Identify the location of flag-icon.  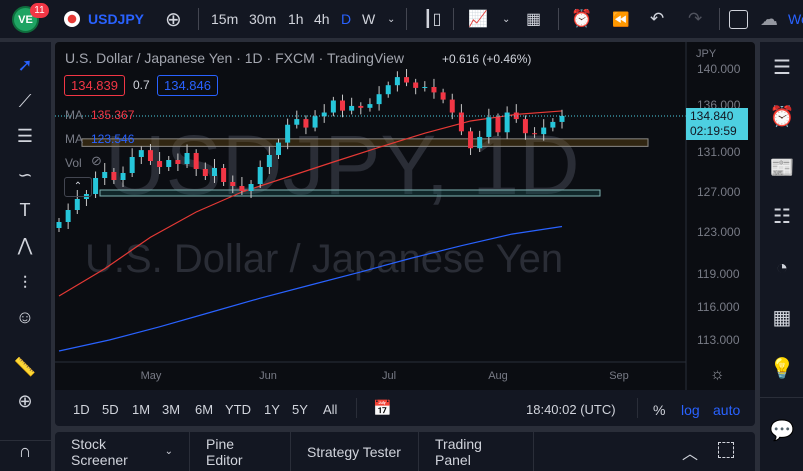
(72, 19).